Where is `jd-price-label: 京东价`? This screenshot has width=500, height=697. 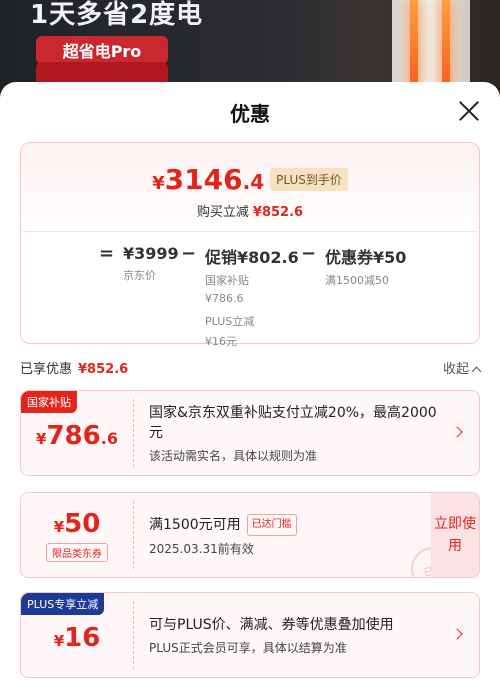 jd-price-label: 京东价 is located at coordinates (139, 275).